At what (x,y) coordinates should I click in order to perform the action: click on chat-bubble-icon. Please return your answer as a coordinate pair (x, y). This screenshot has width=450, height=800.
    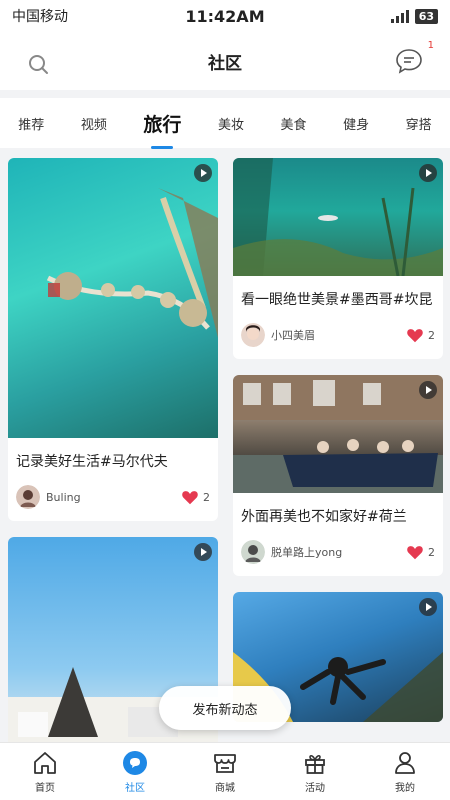
    Looking at the image, I should click on (409, 61).